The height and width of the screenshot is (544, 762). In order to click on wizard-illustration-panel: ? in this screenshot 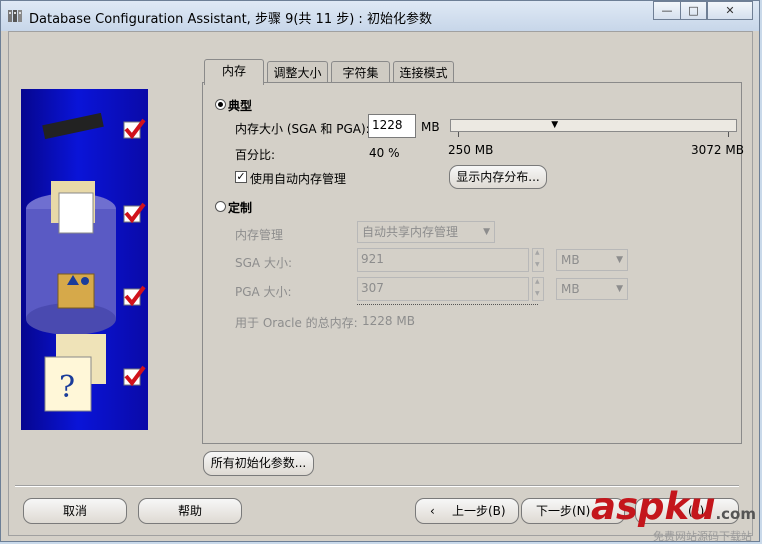, I will do `click(84, 259)`.